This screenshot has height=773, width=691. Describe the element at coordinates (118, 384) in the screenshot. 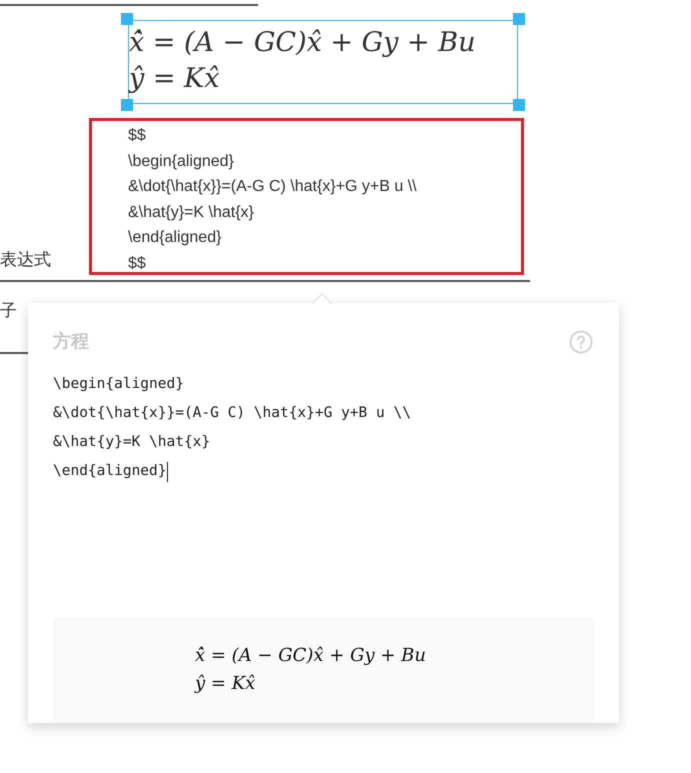

I see `code-line: \begin{aligned}` at that location.